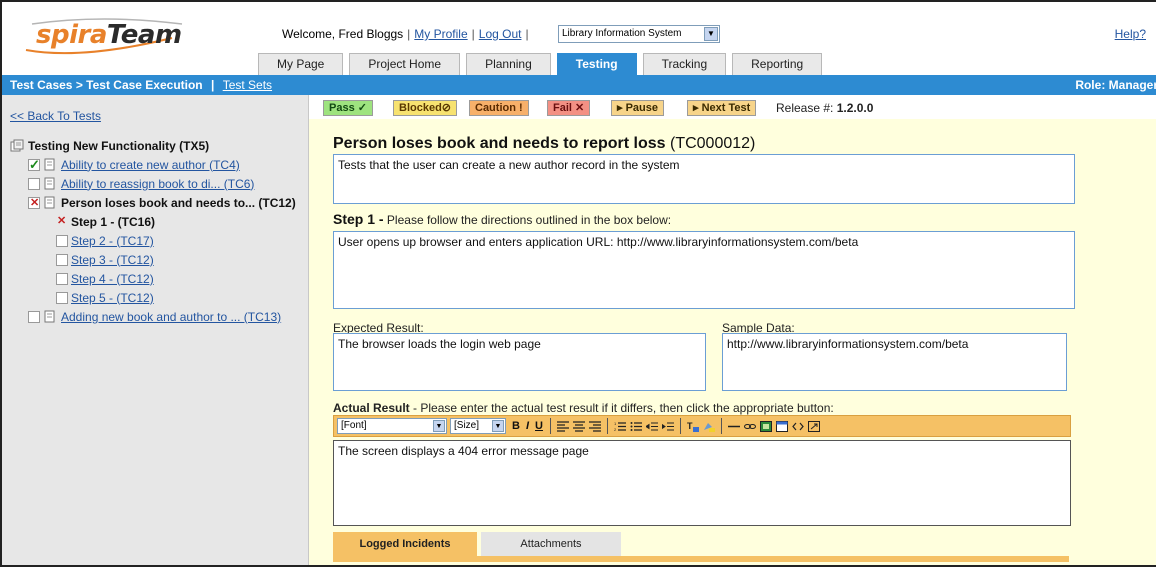  I want to click on tree-item-tc4: Ability to create new author (TC4), so click(153, 164).